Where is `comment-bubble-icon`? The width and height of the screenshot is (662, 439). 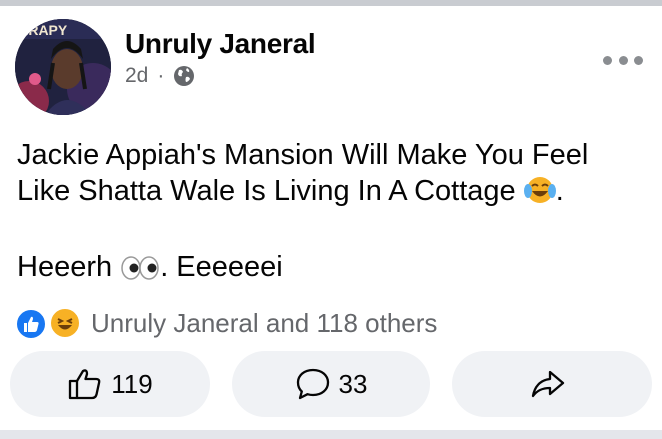
comment-bubble-icon is located at coordinates (312, 384).